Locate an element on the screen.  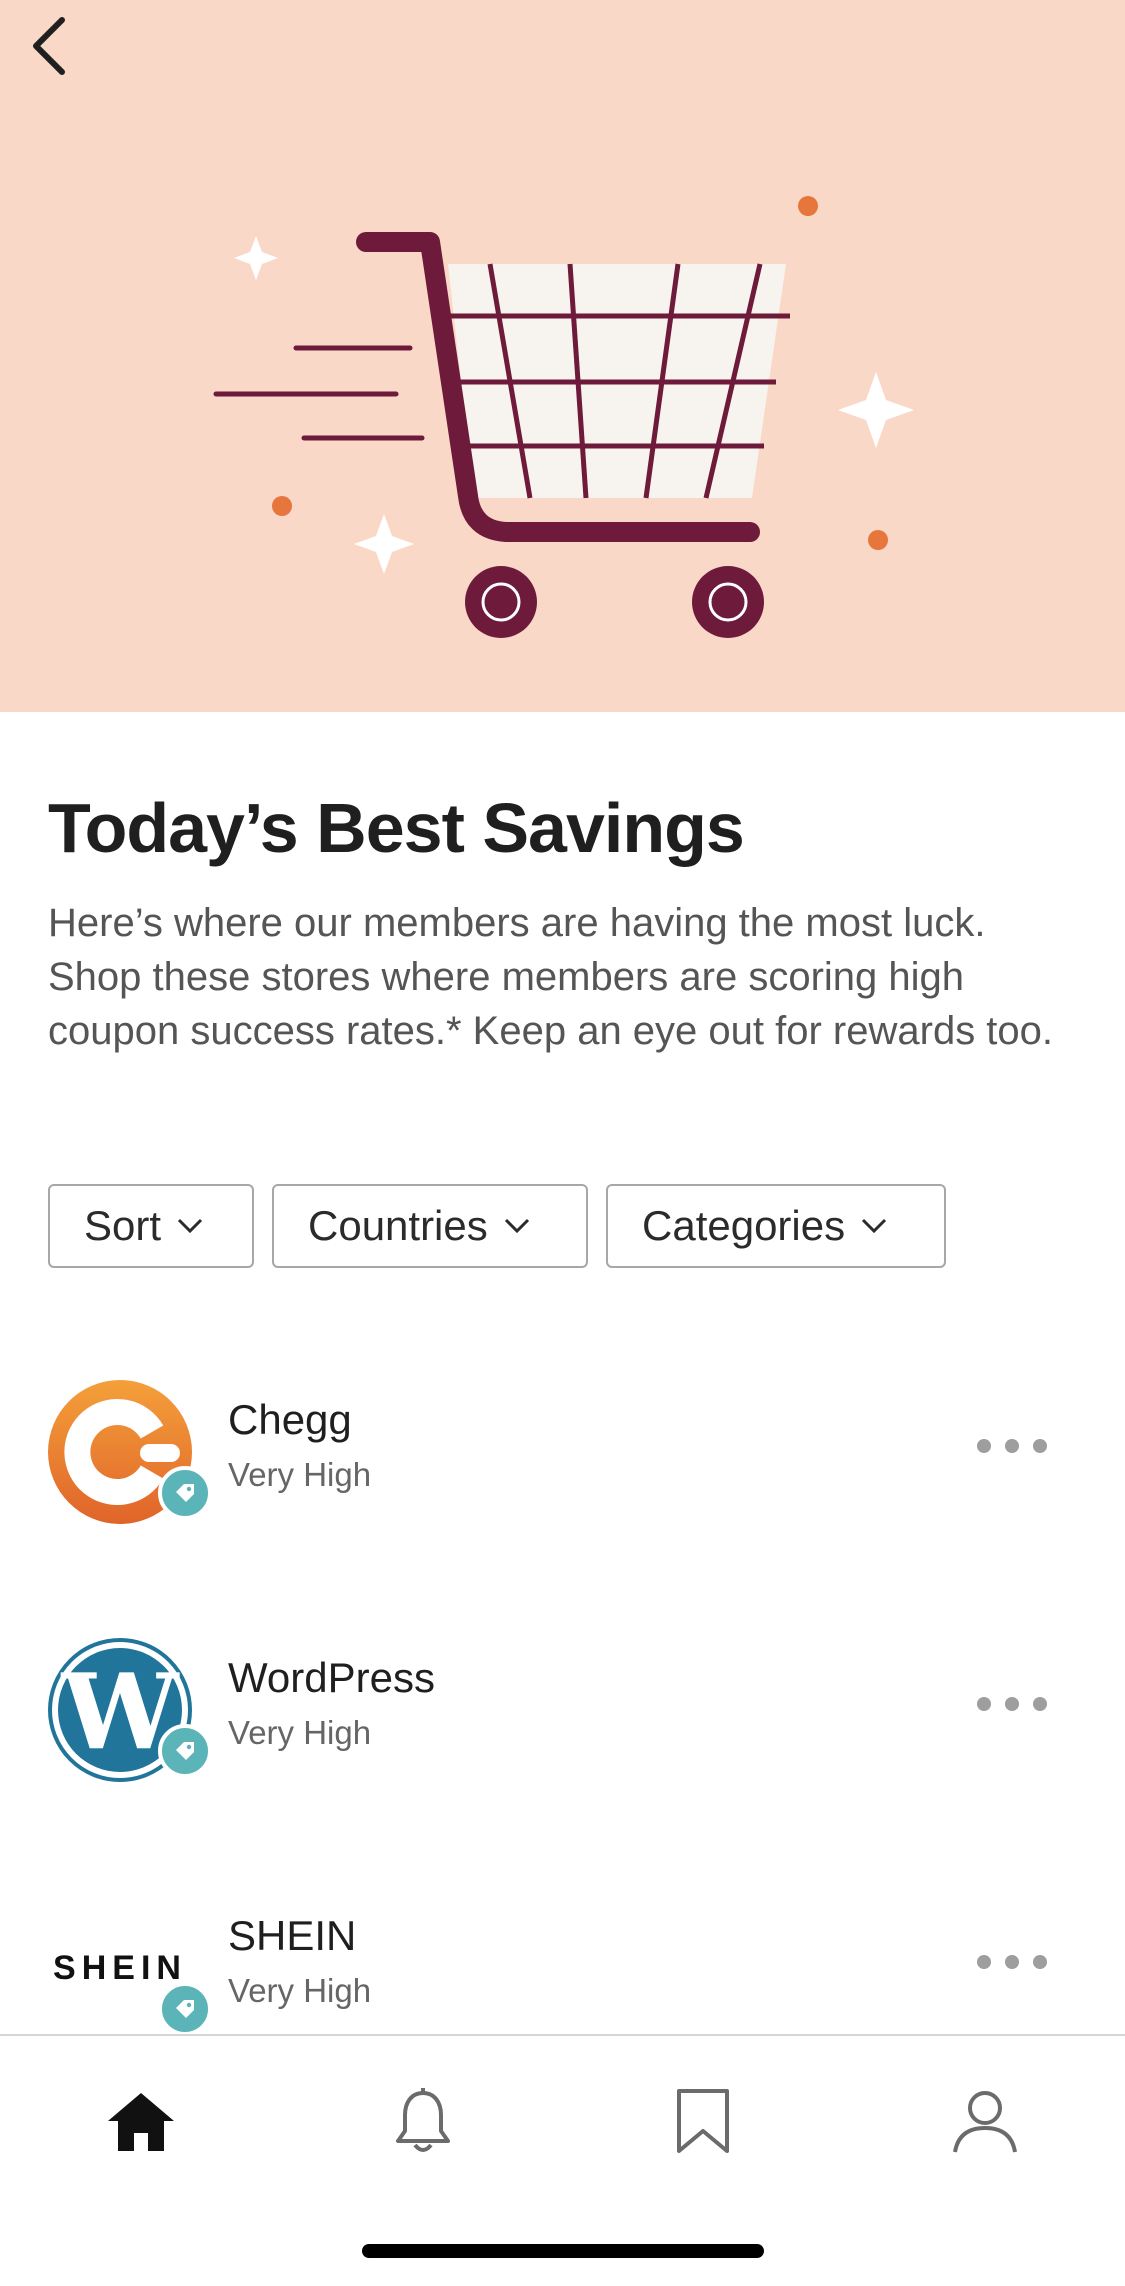
countries-label: Countries is located at coordinates (398, 1225).